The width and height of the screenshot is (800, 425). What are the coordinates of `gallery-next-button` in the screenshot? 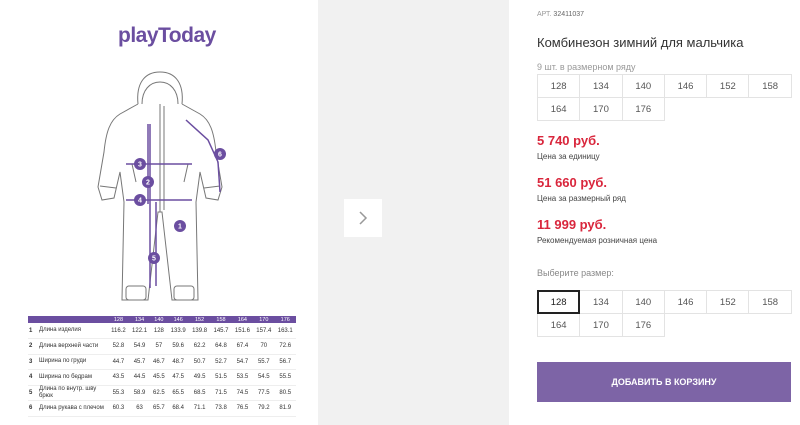 It's located at (363, 218).